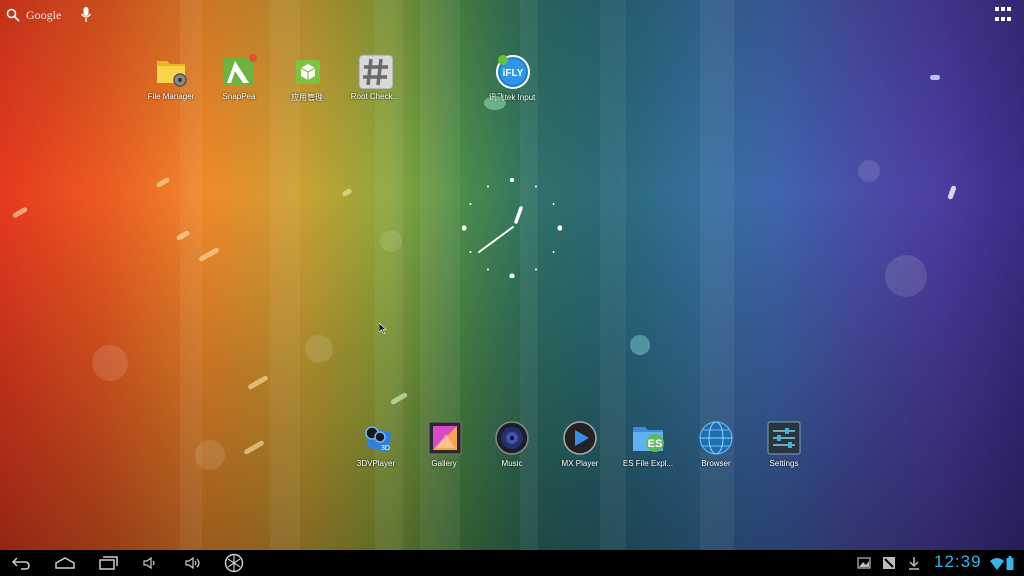 Image resolution: width=1024 pixels, height=576 pixels. I want to click on hash-icon, so click(376, 72).